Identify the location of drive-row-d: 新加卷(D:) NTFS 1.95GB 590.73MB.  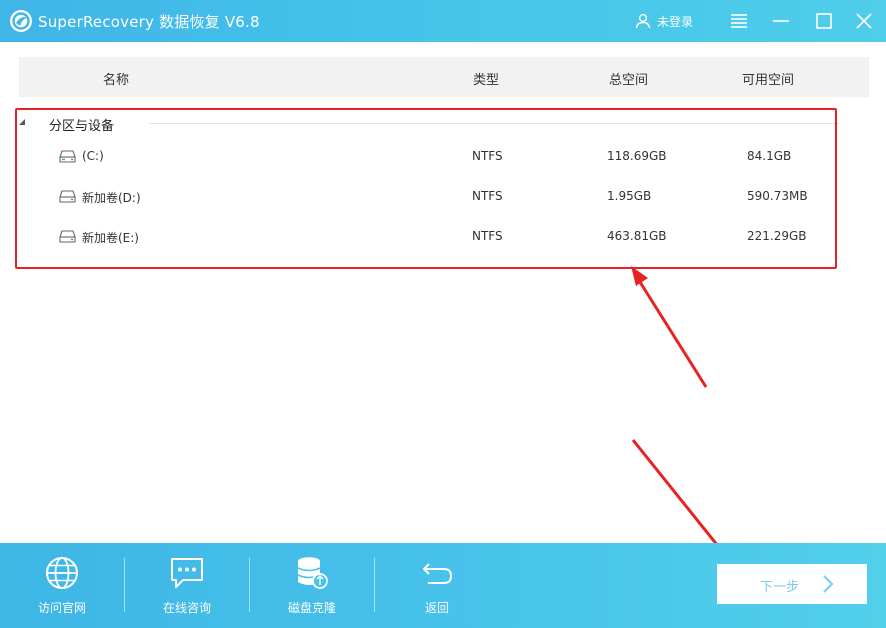
(429, 196).